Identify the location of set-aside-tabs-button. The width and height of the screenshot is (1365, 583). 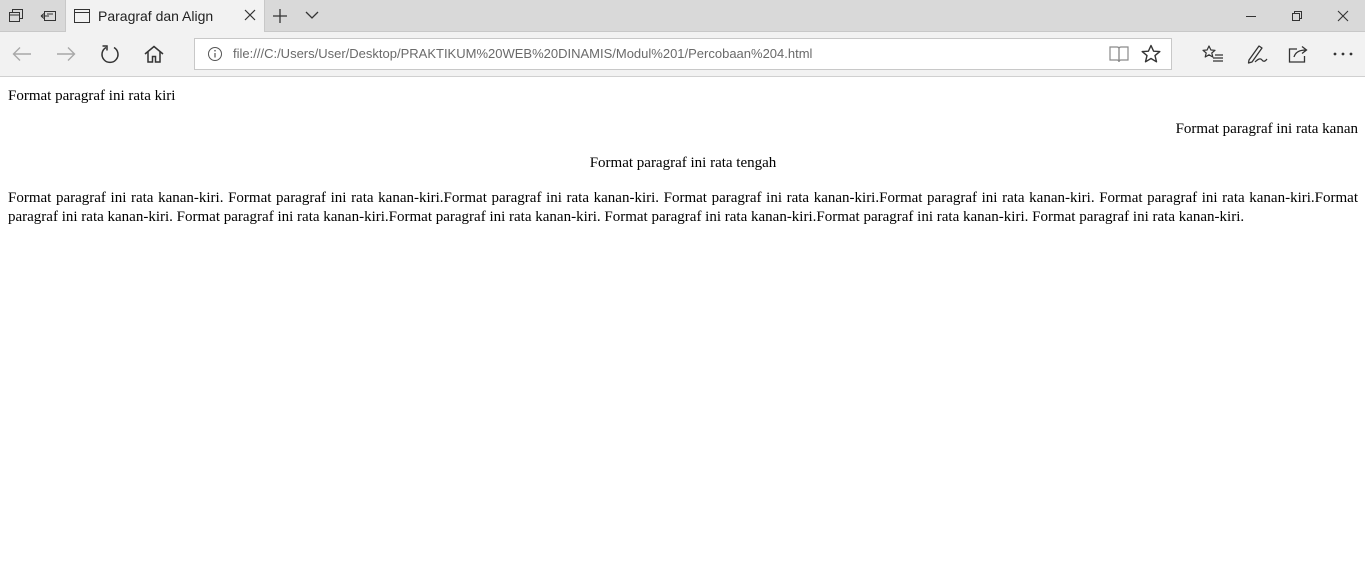
(48, 16).